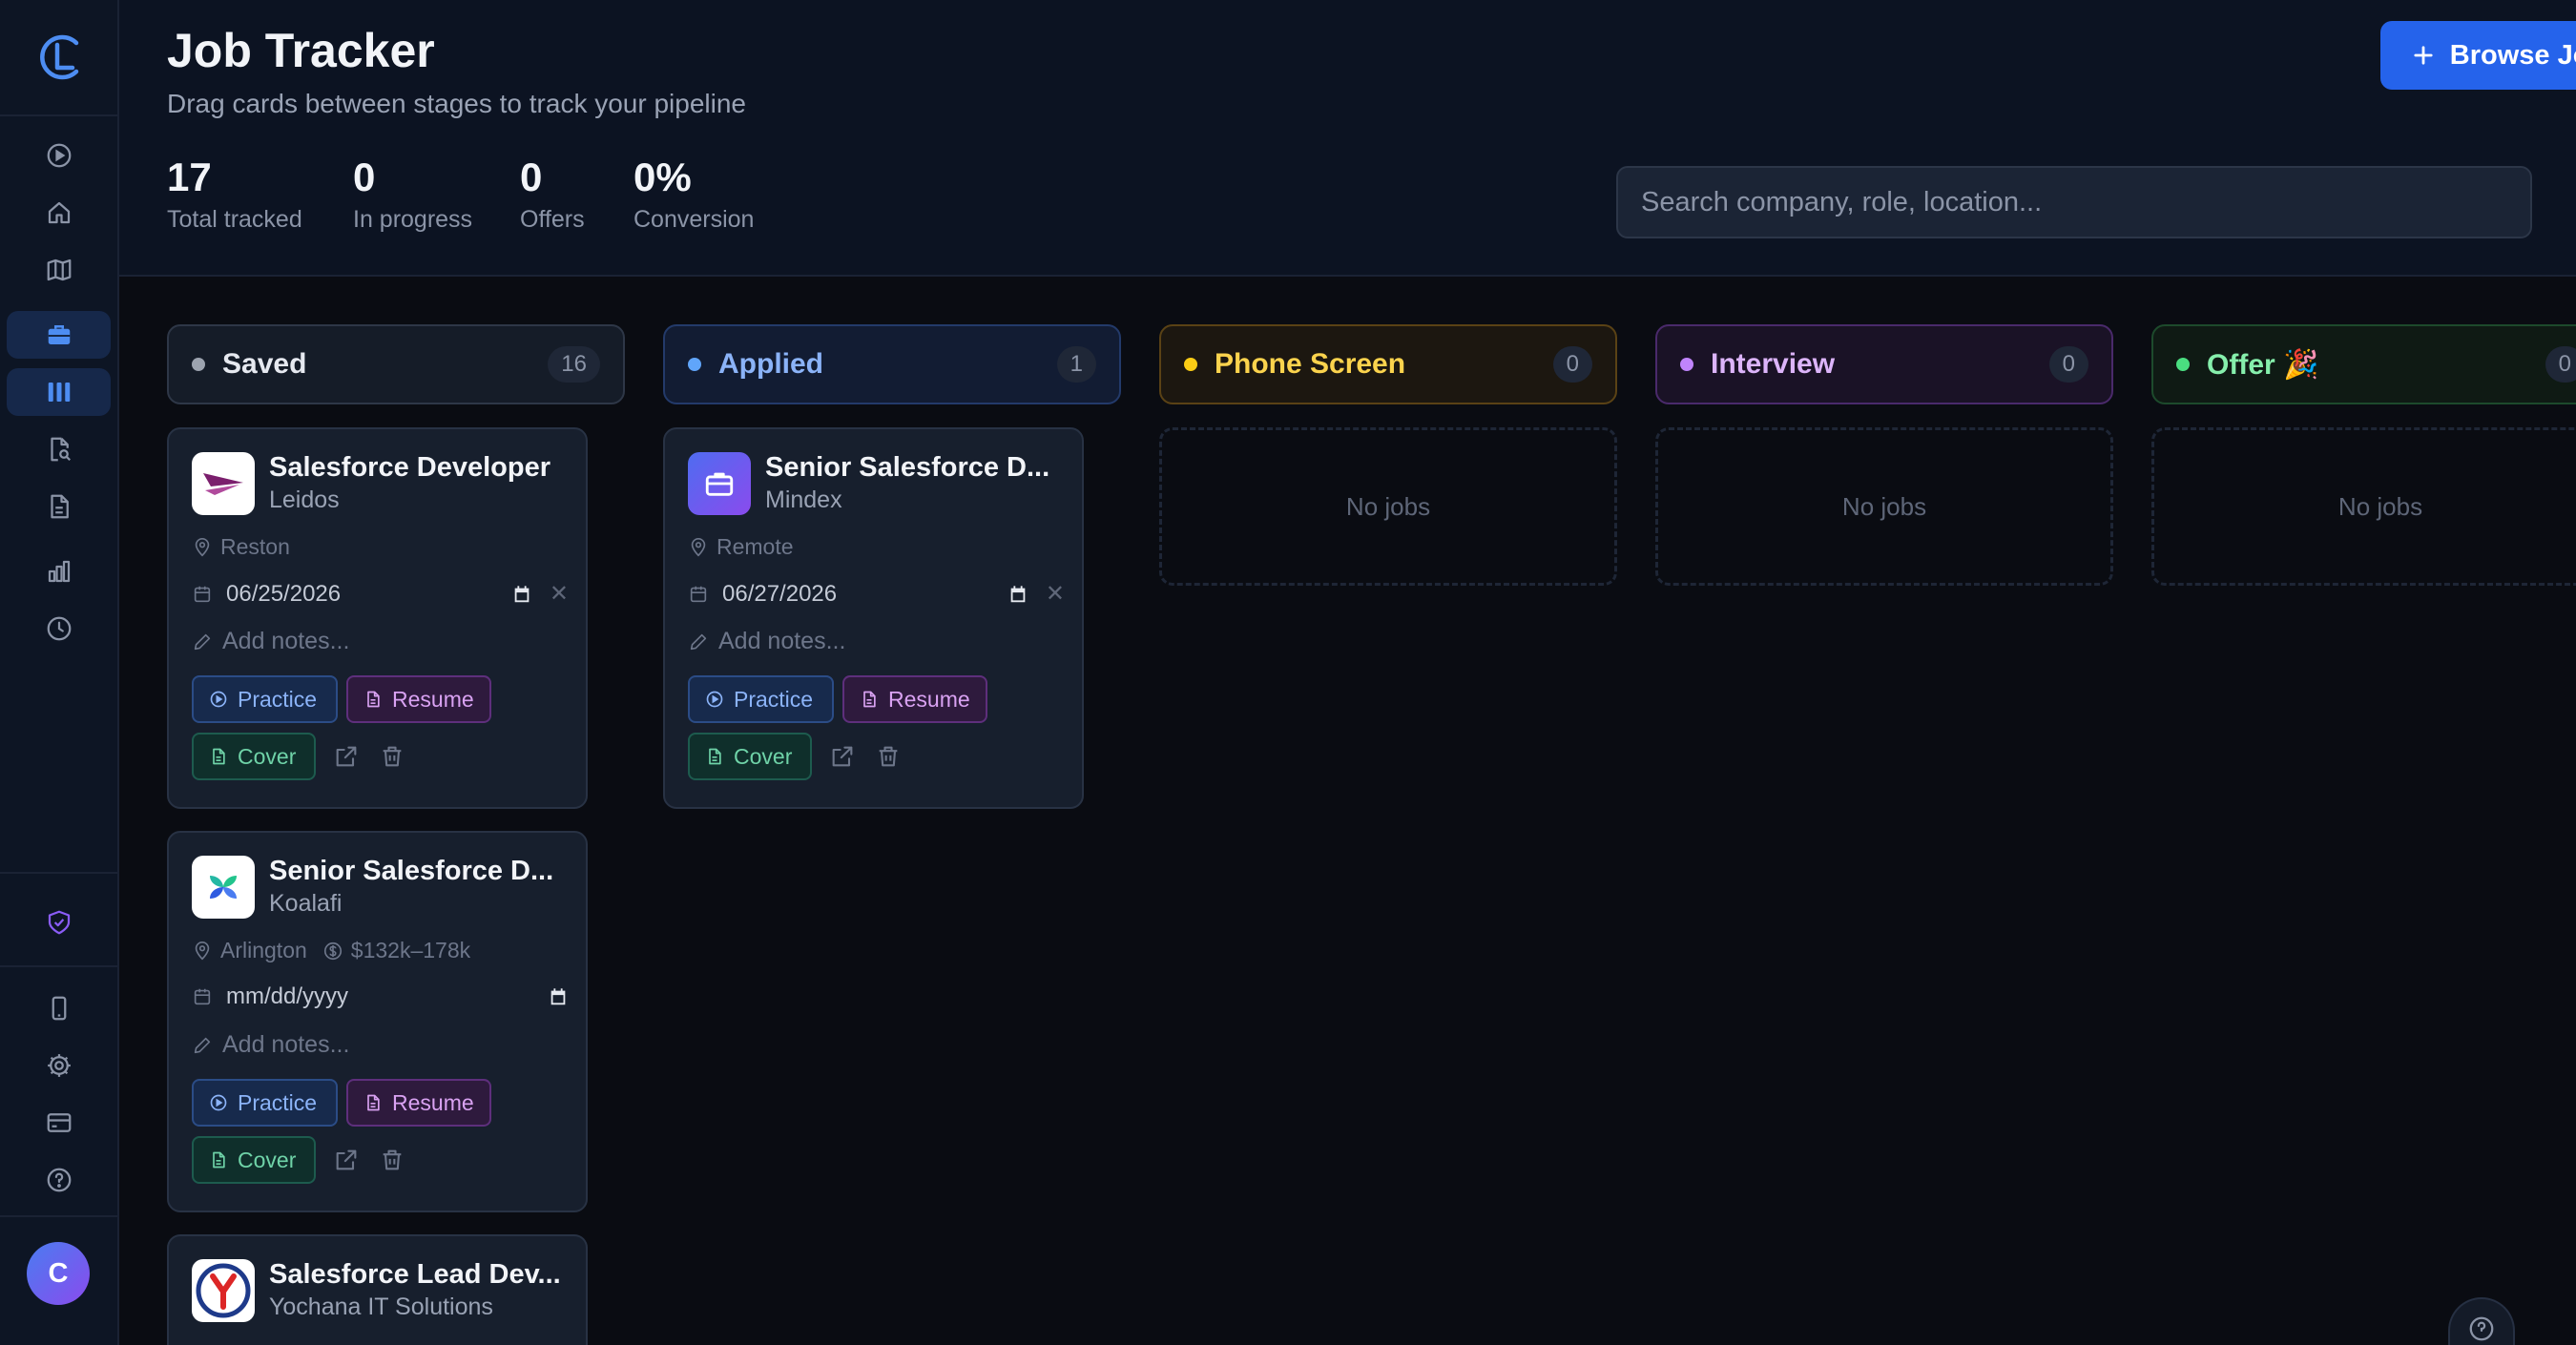  I want to click on sidebar-item-jobs, so click(59, 335).